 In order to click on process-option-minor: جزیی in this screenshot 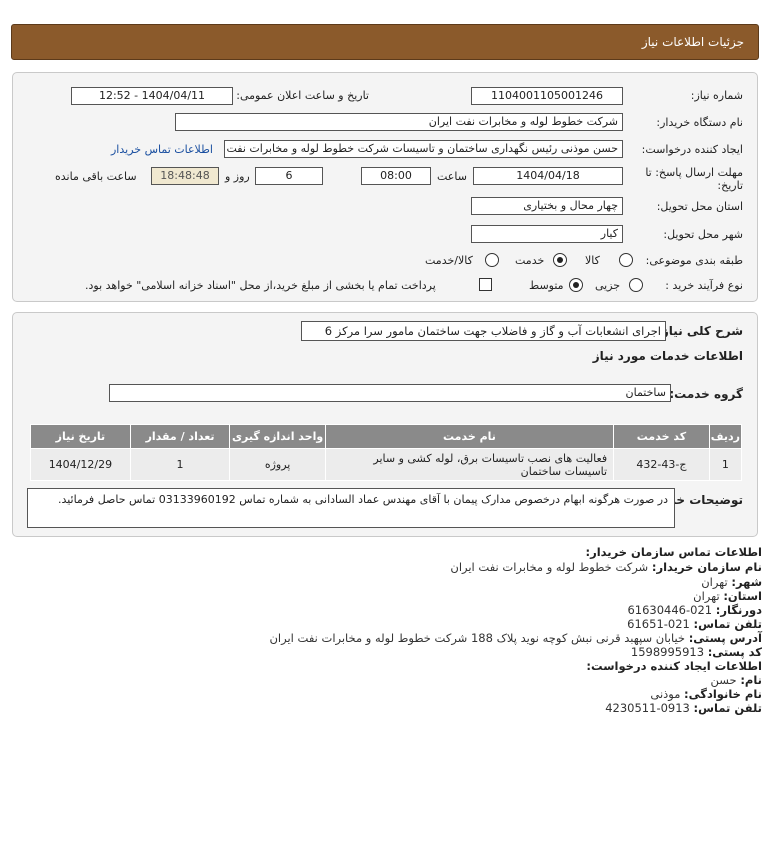, I will do `click(608, 285)`.